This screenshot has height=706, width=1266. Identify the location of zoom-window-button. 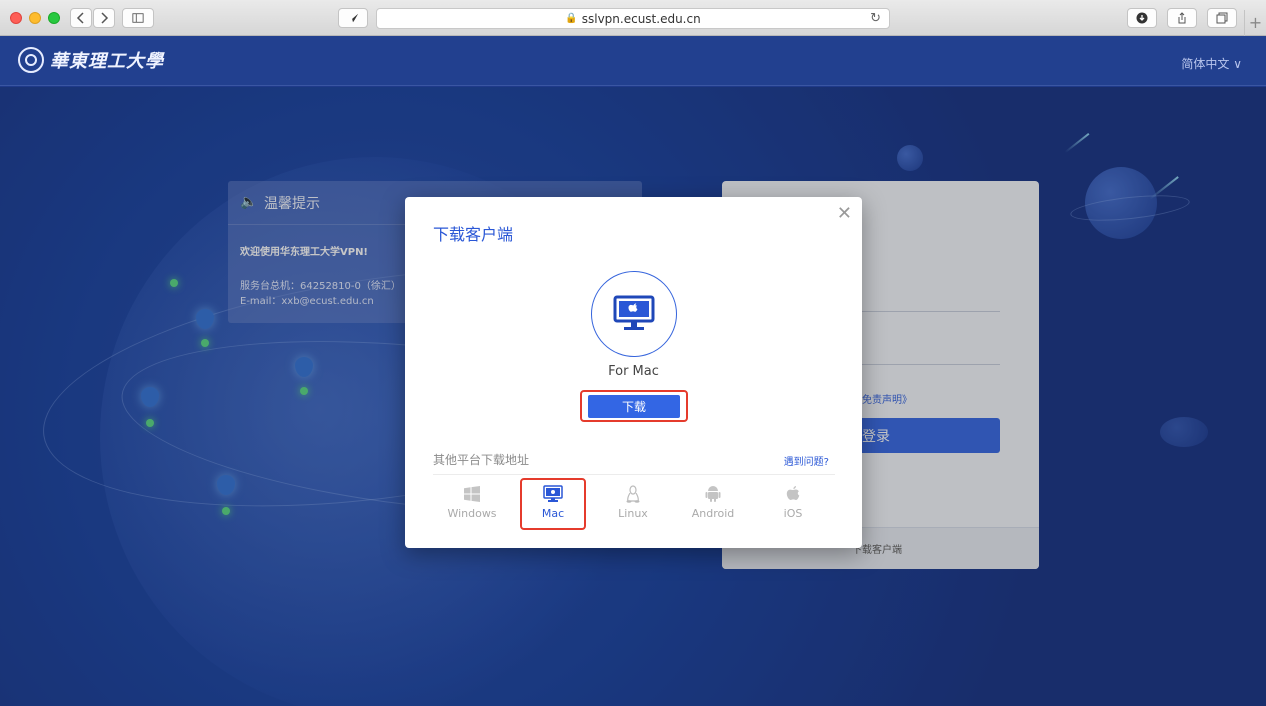
(54, 18).